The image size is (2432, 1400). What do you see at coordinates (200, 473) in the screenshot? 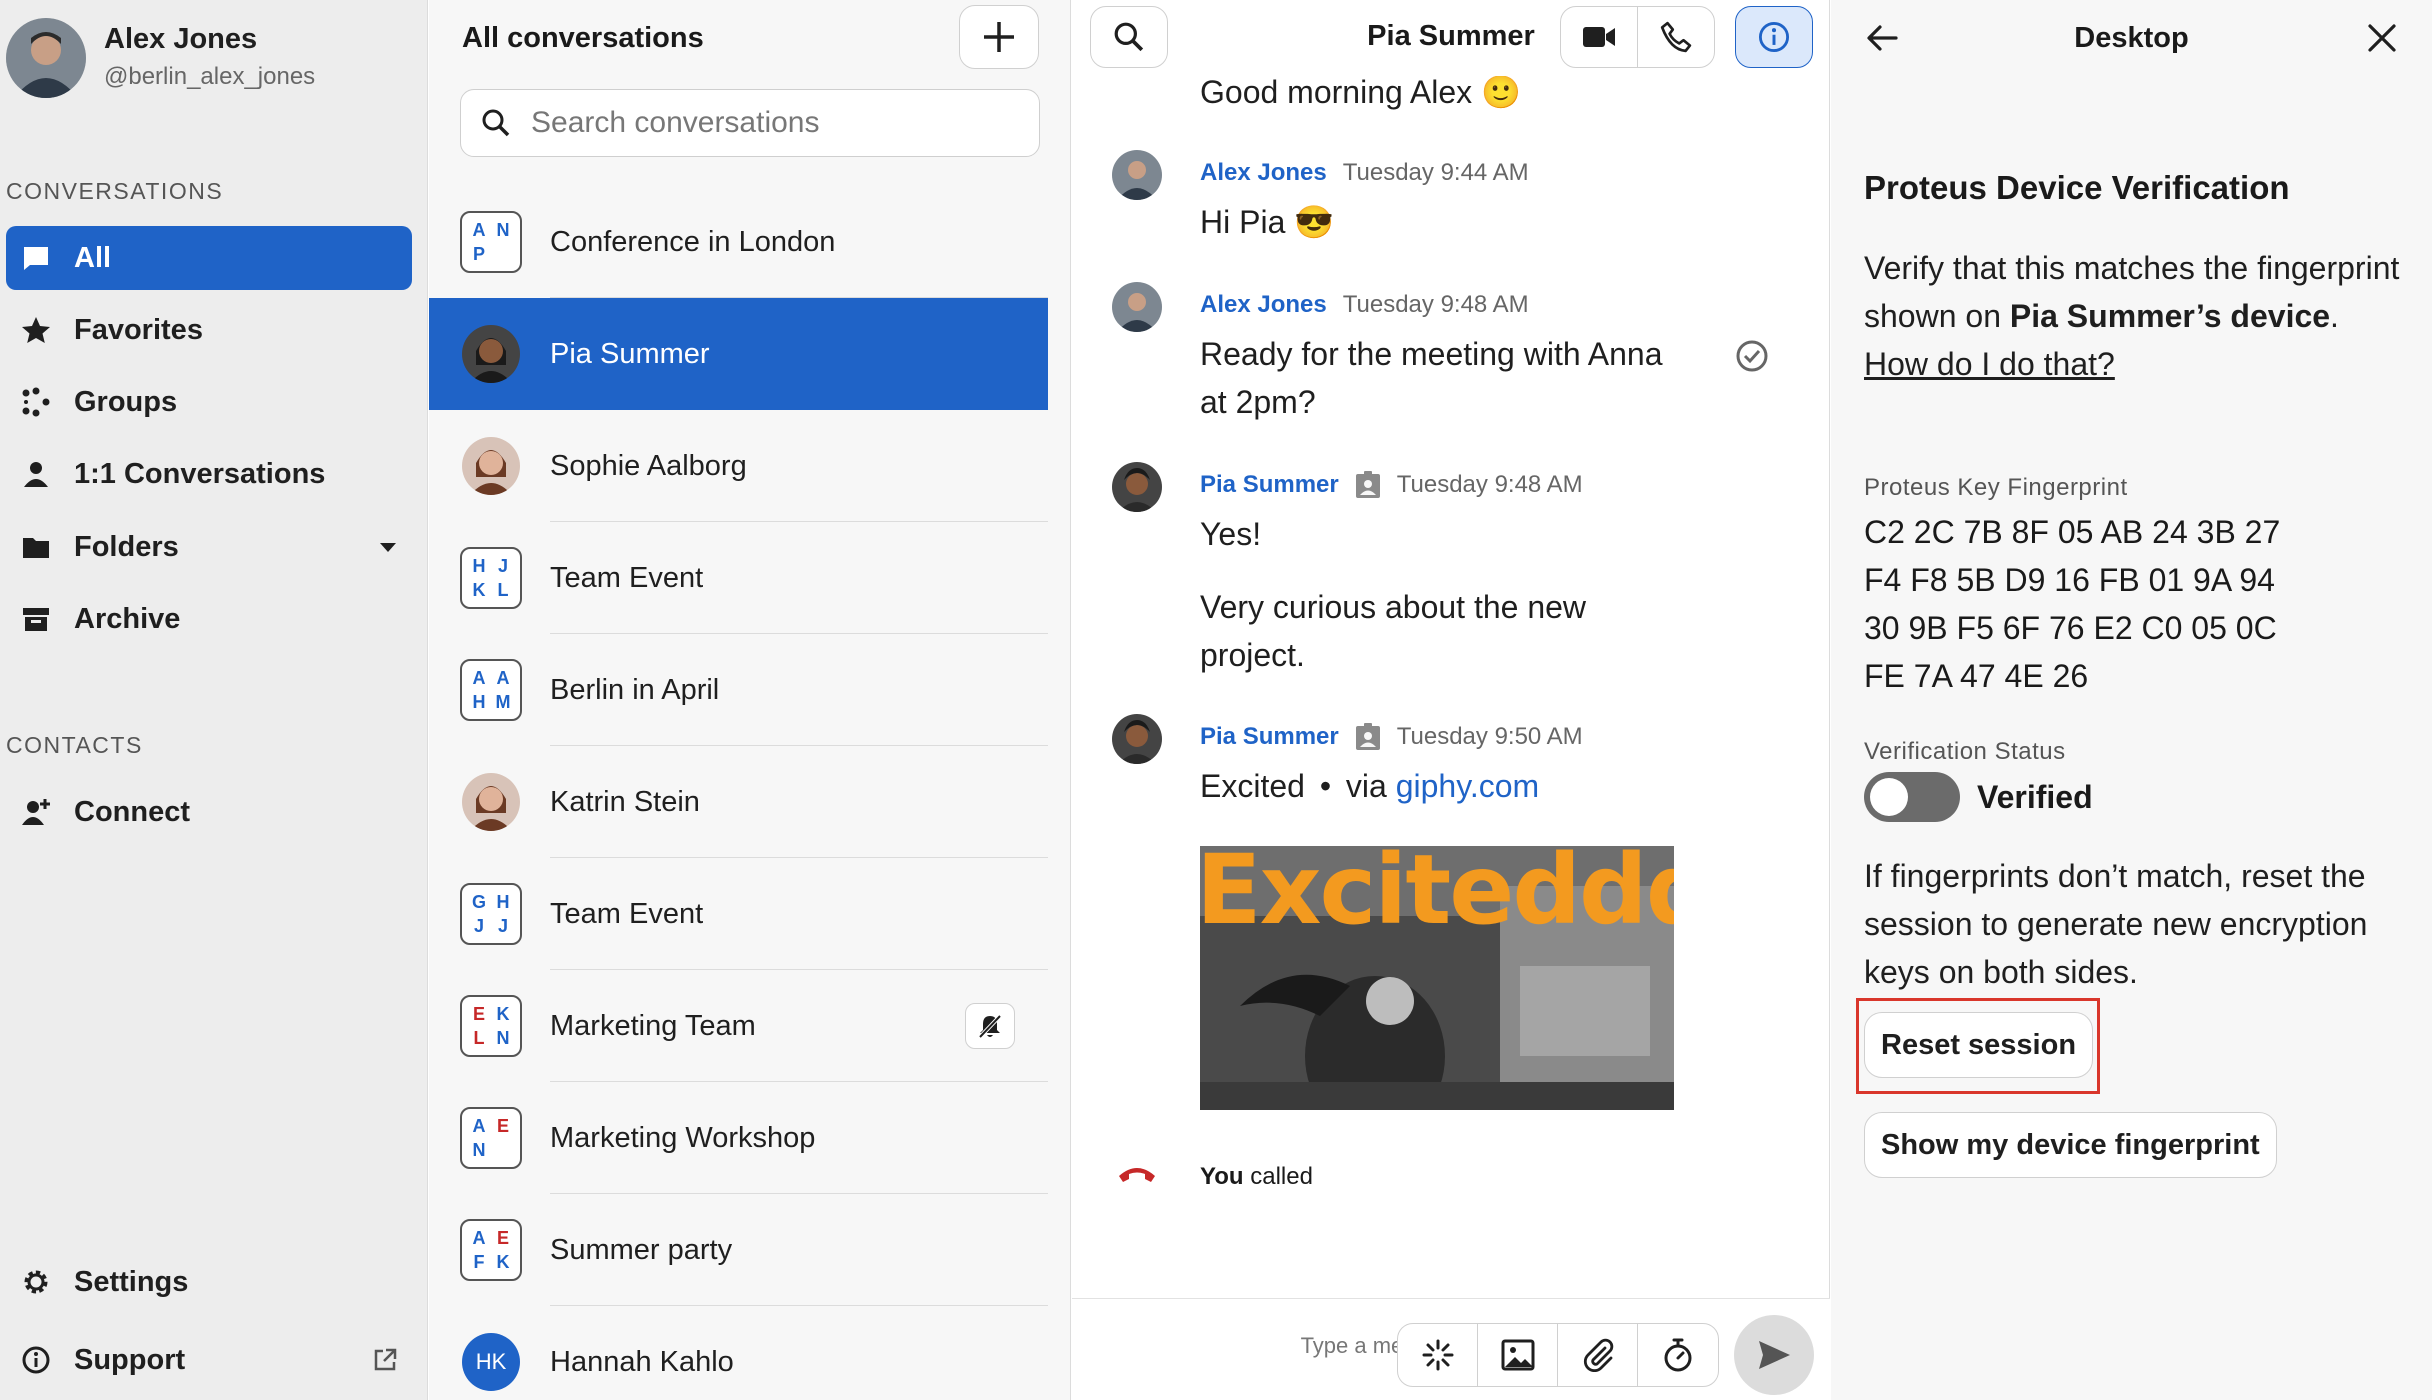
I see `sidebar-item-label: 1:1 Conversations` at bounding box center [200, 473].